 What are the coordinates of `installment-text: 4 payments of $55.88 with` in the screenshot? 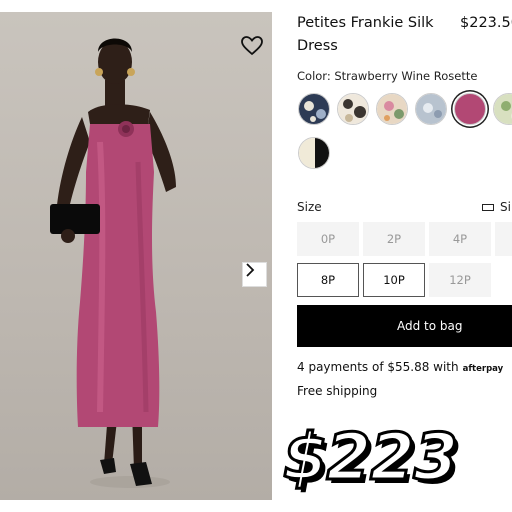 It's located at (378, 367).